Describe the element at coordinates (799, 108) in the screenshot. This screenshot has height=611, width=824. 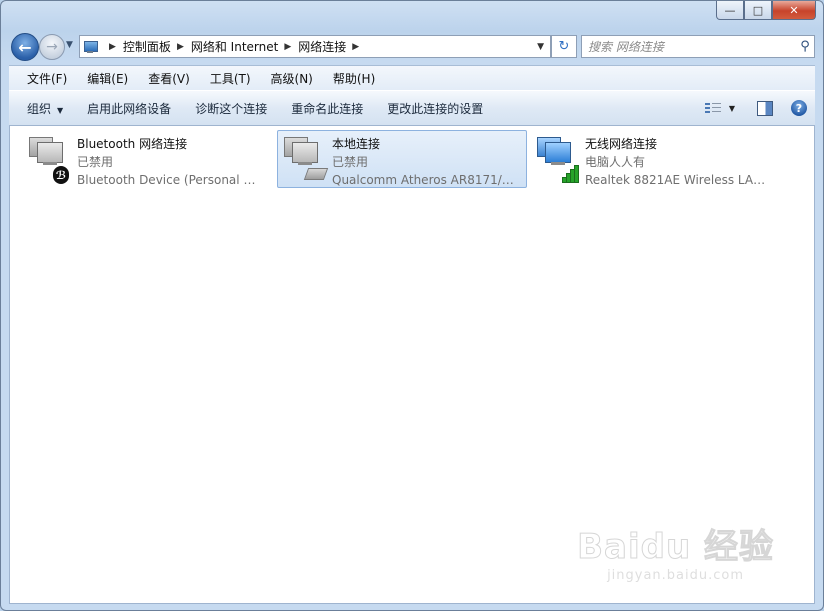
I see `help-icon: ?` at that location.